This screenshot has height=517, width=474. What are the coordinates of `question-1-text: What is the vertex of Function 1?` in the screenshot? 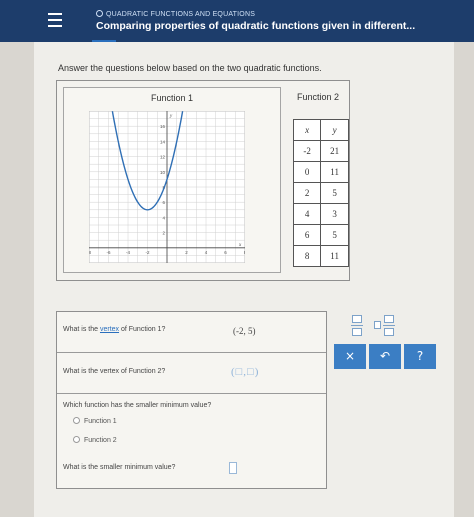 It's located at (114, 329).